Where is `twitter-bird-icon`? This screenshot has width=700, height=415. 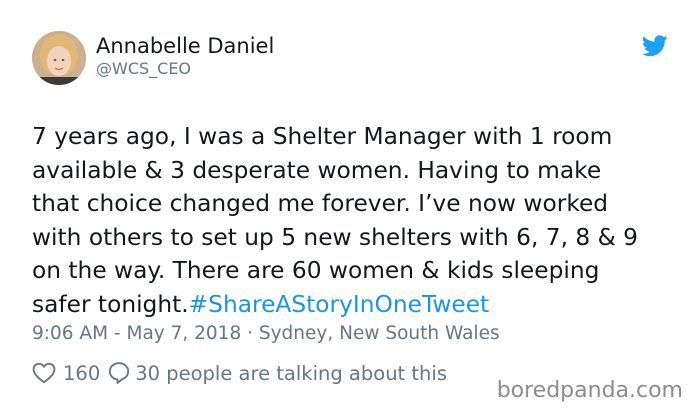
twitter-bird-icon is located at coordinates (654, 46).